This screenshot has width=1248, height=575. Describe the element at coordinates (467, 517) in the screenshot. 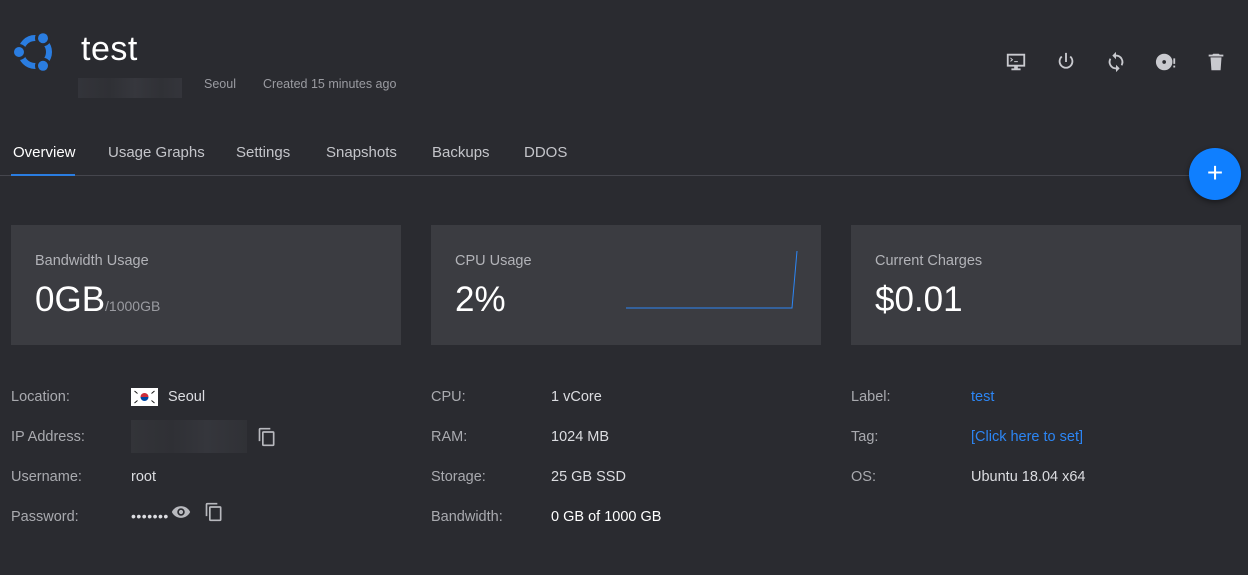

I see `bandwidth-label: Bandwidth:` at that location.